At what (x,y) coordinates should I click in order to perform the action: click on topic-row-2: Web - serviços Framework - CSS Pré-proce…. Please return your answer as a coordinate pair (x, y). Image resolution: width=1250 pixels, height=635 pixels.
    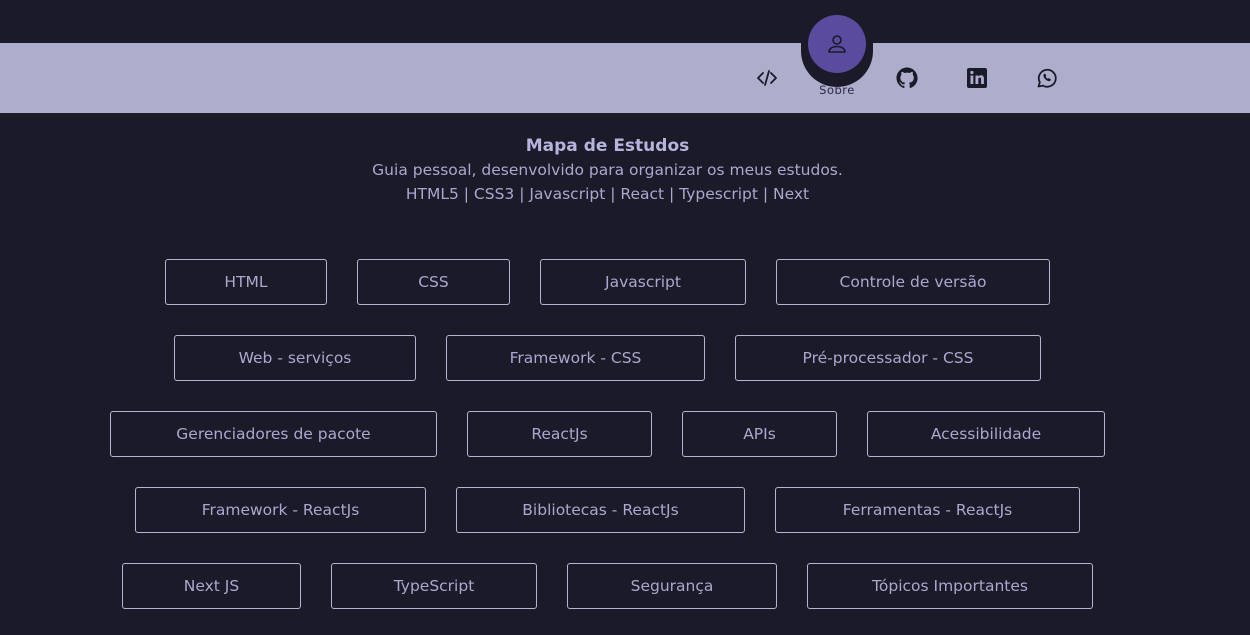
    Looking at the image, I should click on (607, 358).